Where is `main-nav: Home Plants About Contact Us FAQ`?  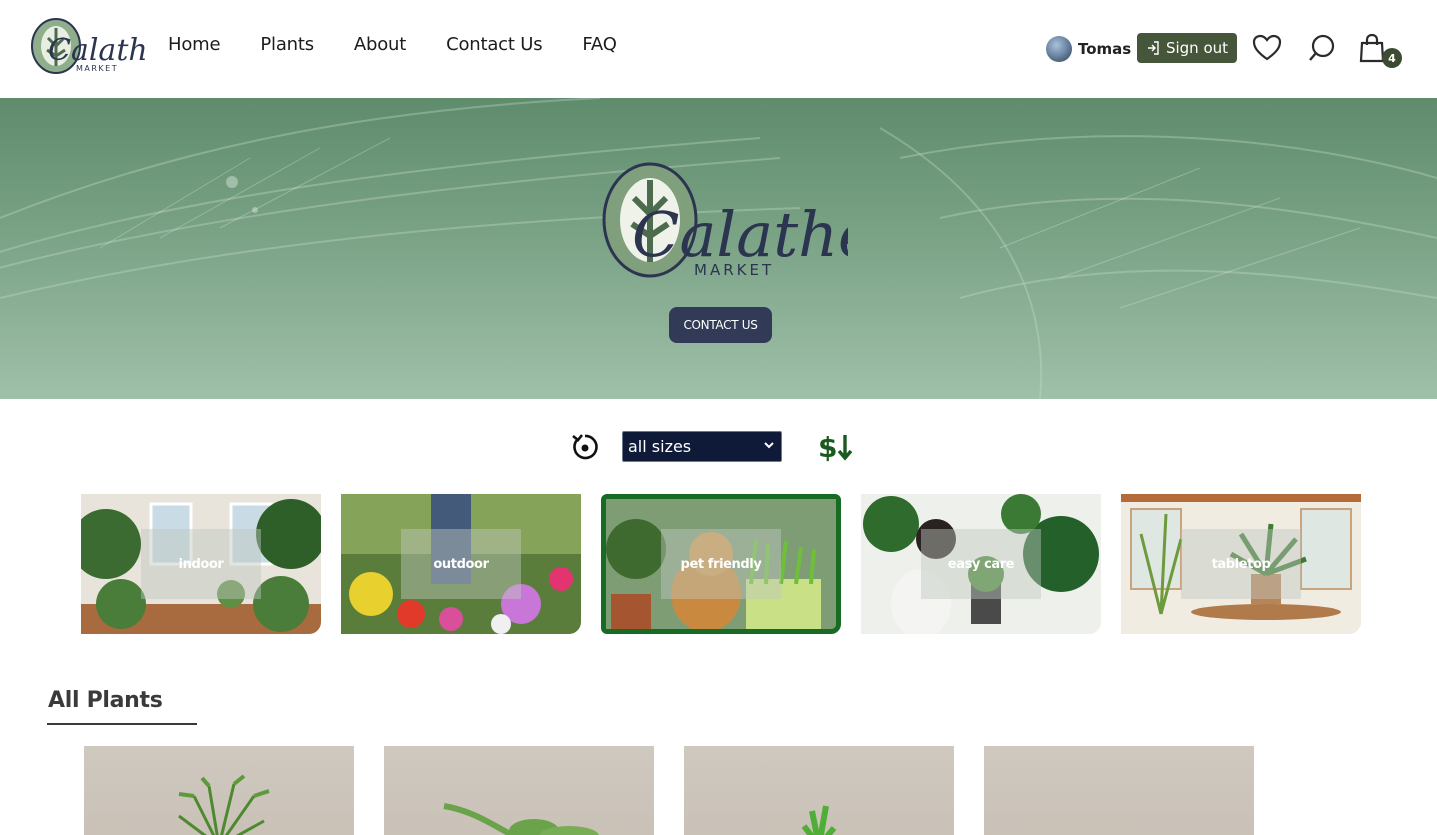 main-nav: Home Plants About Contact Us FAQ is located at coordinates (412, 44).